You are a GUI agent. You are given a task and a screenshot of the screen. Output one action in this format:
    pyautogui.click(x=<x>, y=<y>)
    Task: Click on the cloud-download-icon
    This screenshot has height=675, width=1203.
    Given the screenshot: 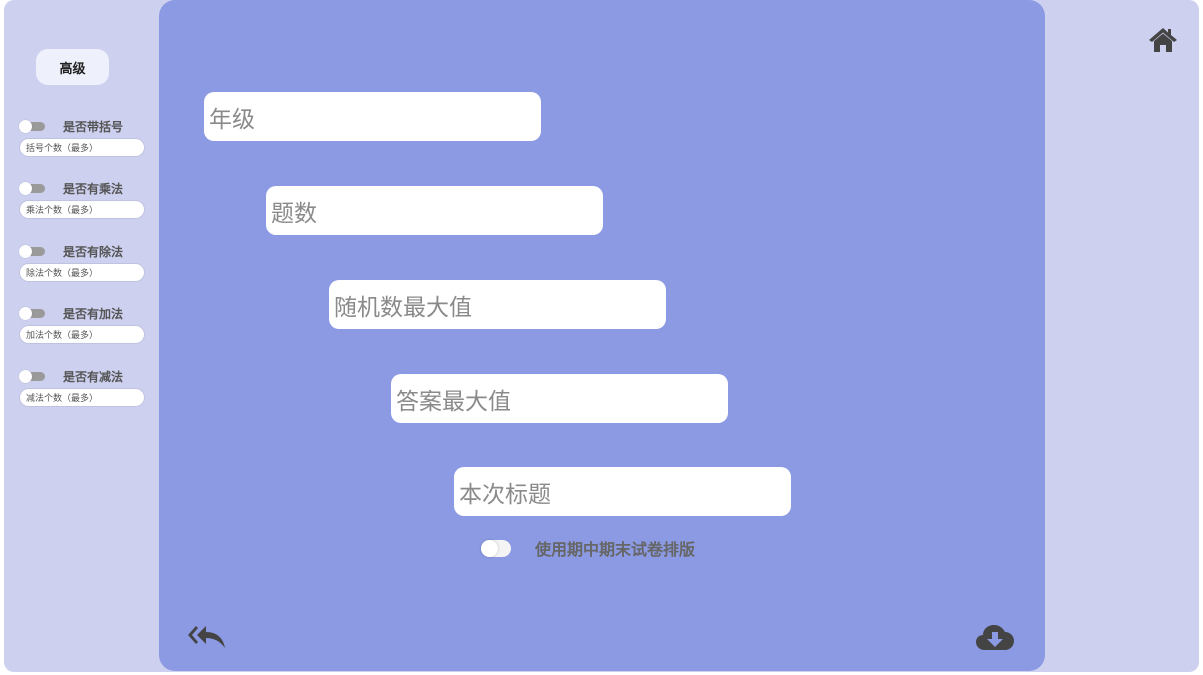 What is the action you would take?
    pyautogui.click(x=995, y=639)
    